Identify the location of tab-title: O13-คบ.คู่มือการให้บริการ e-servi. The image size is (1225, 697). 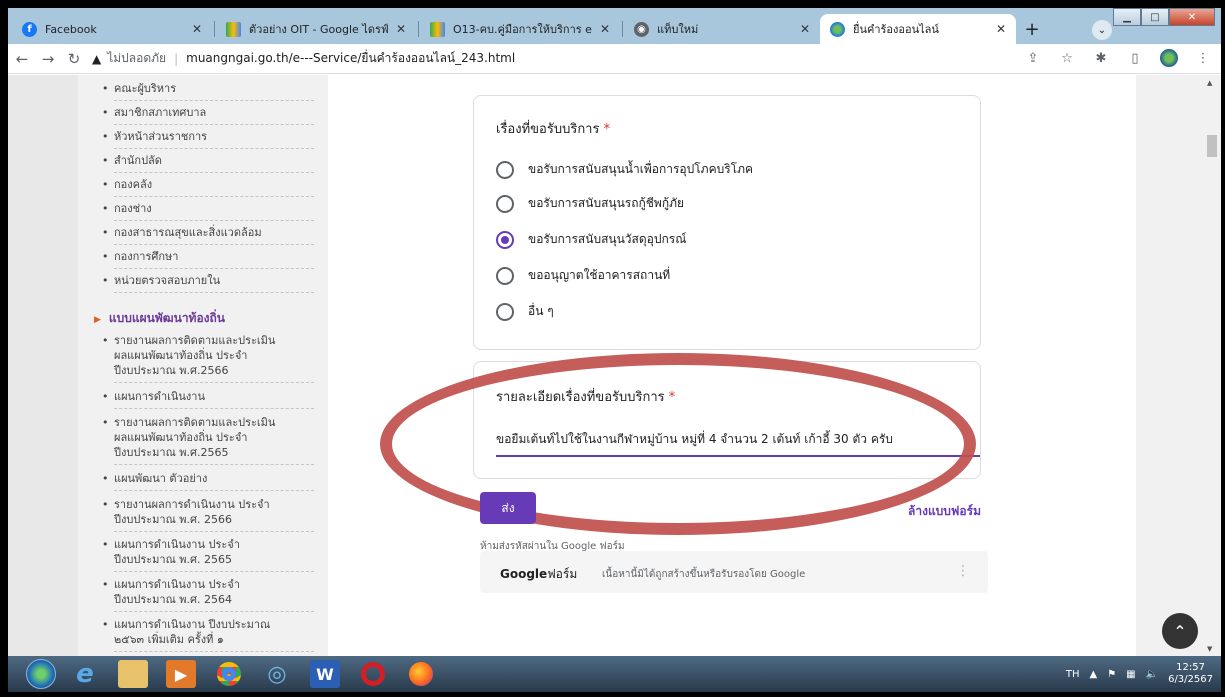
(522, 29).